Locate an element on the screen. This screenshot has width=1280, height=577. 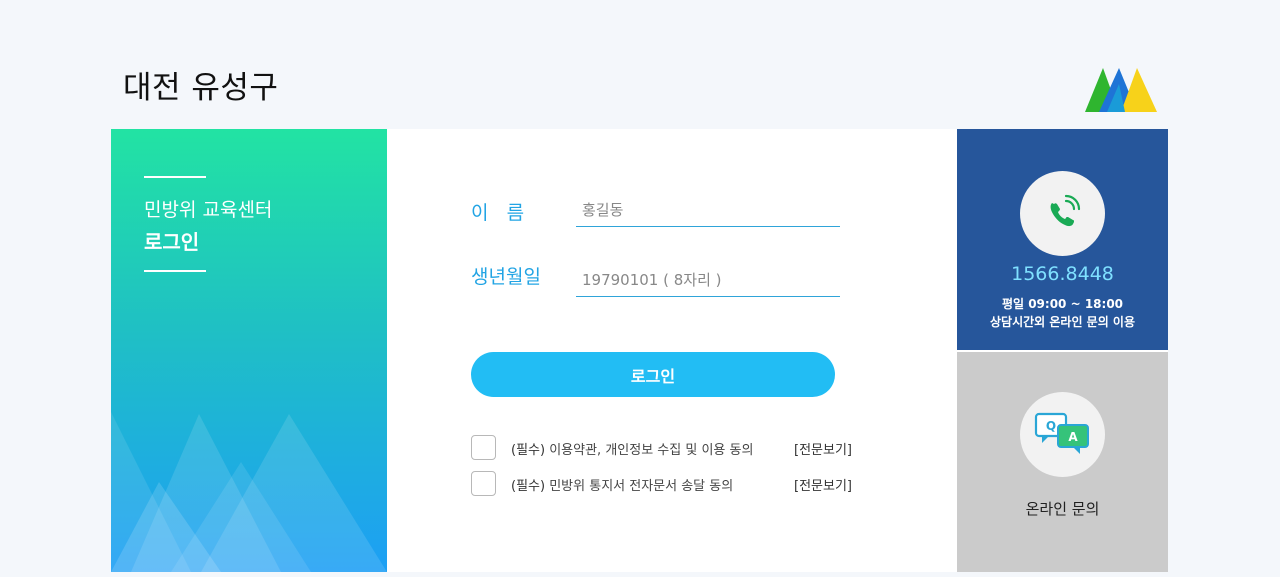
logo-icon is located at coordinates (1121, 90).